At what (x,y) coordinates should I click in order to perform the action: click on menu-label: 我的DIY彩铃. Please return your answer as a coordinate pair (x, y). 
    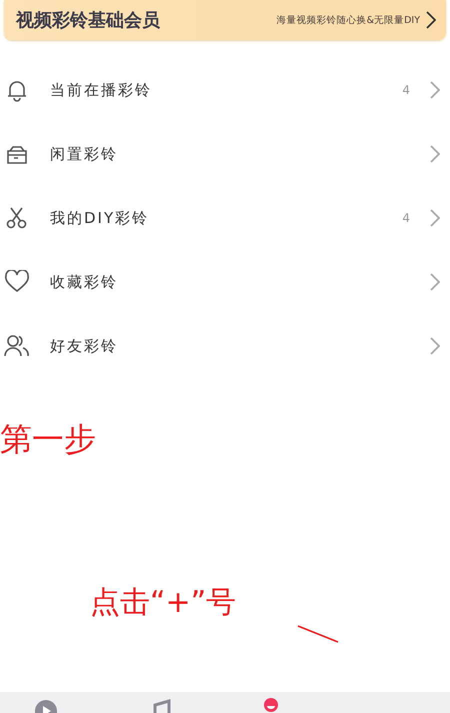
    Looking at the image, I should click on (100, 218).